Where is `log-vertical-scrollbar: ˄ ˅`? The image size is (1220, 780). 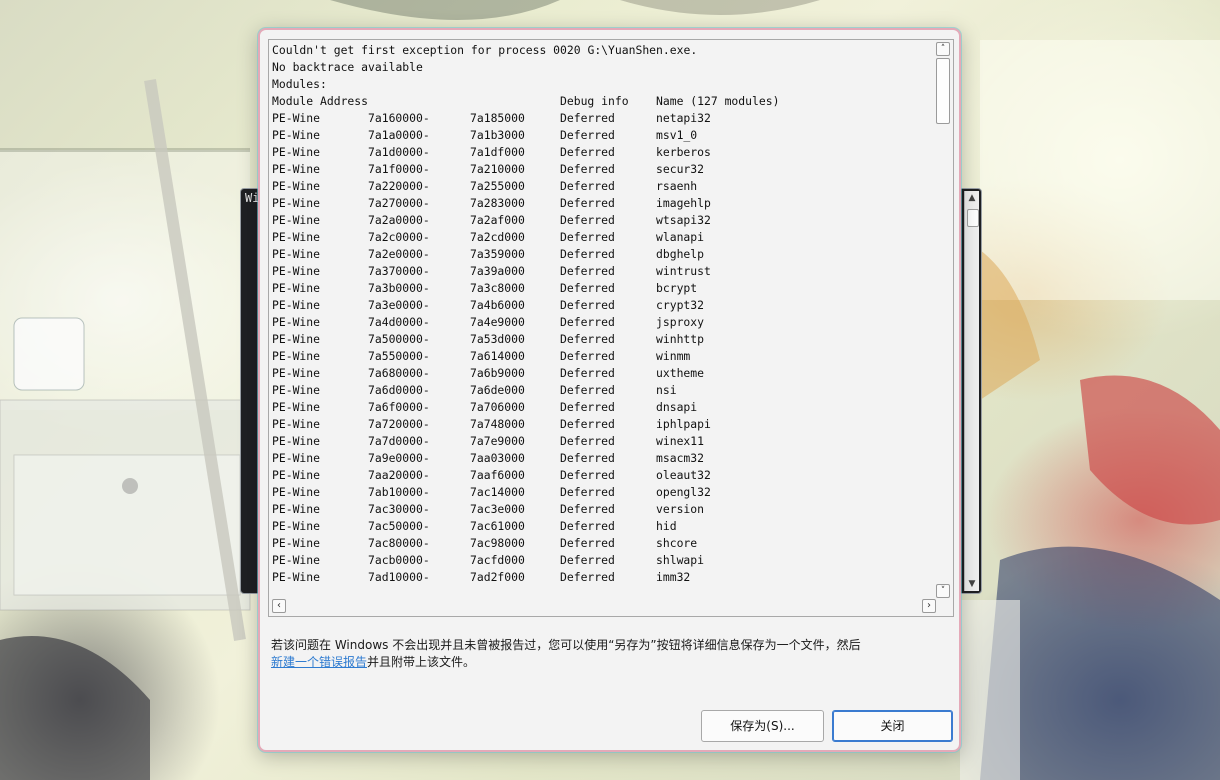
log-vertical-scrollbar: ˄ ˅ is located at coordinates (943, 320).